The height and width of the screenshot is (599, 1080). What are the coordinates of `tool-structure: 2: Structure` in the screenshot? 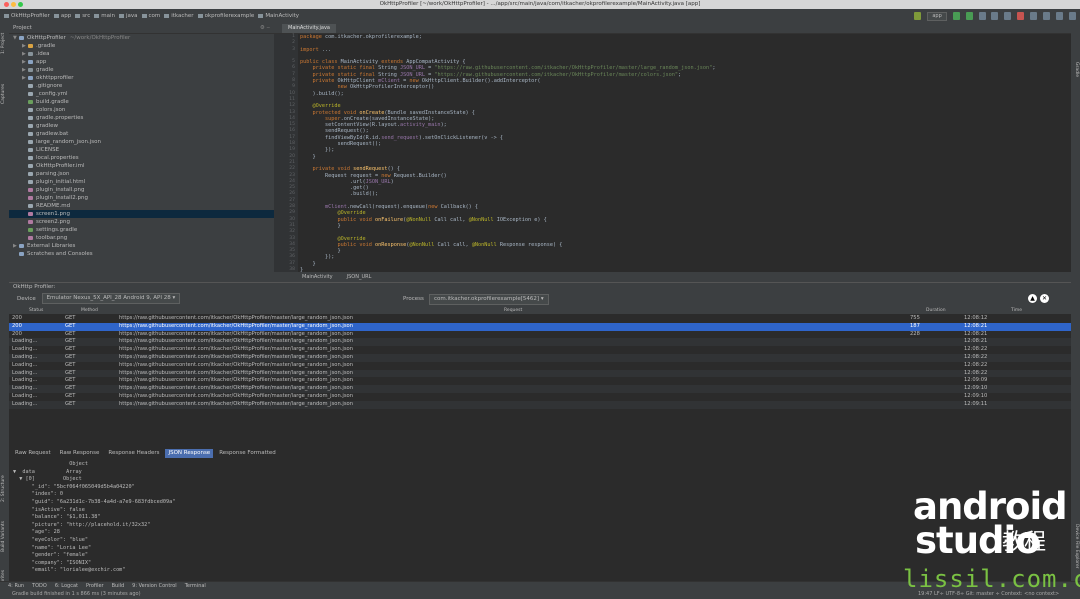 It's located at (3, 488).